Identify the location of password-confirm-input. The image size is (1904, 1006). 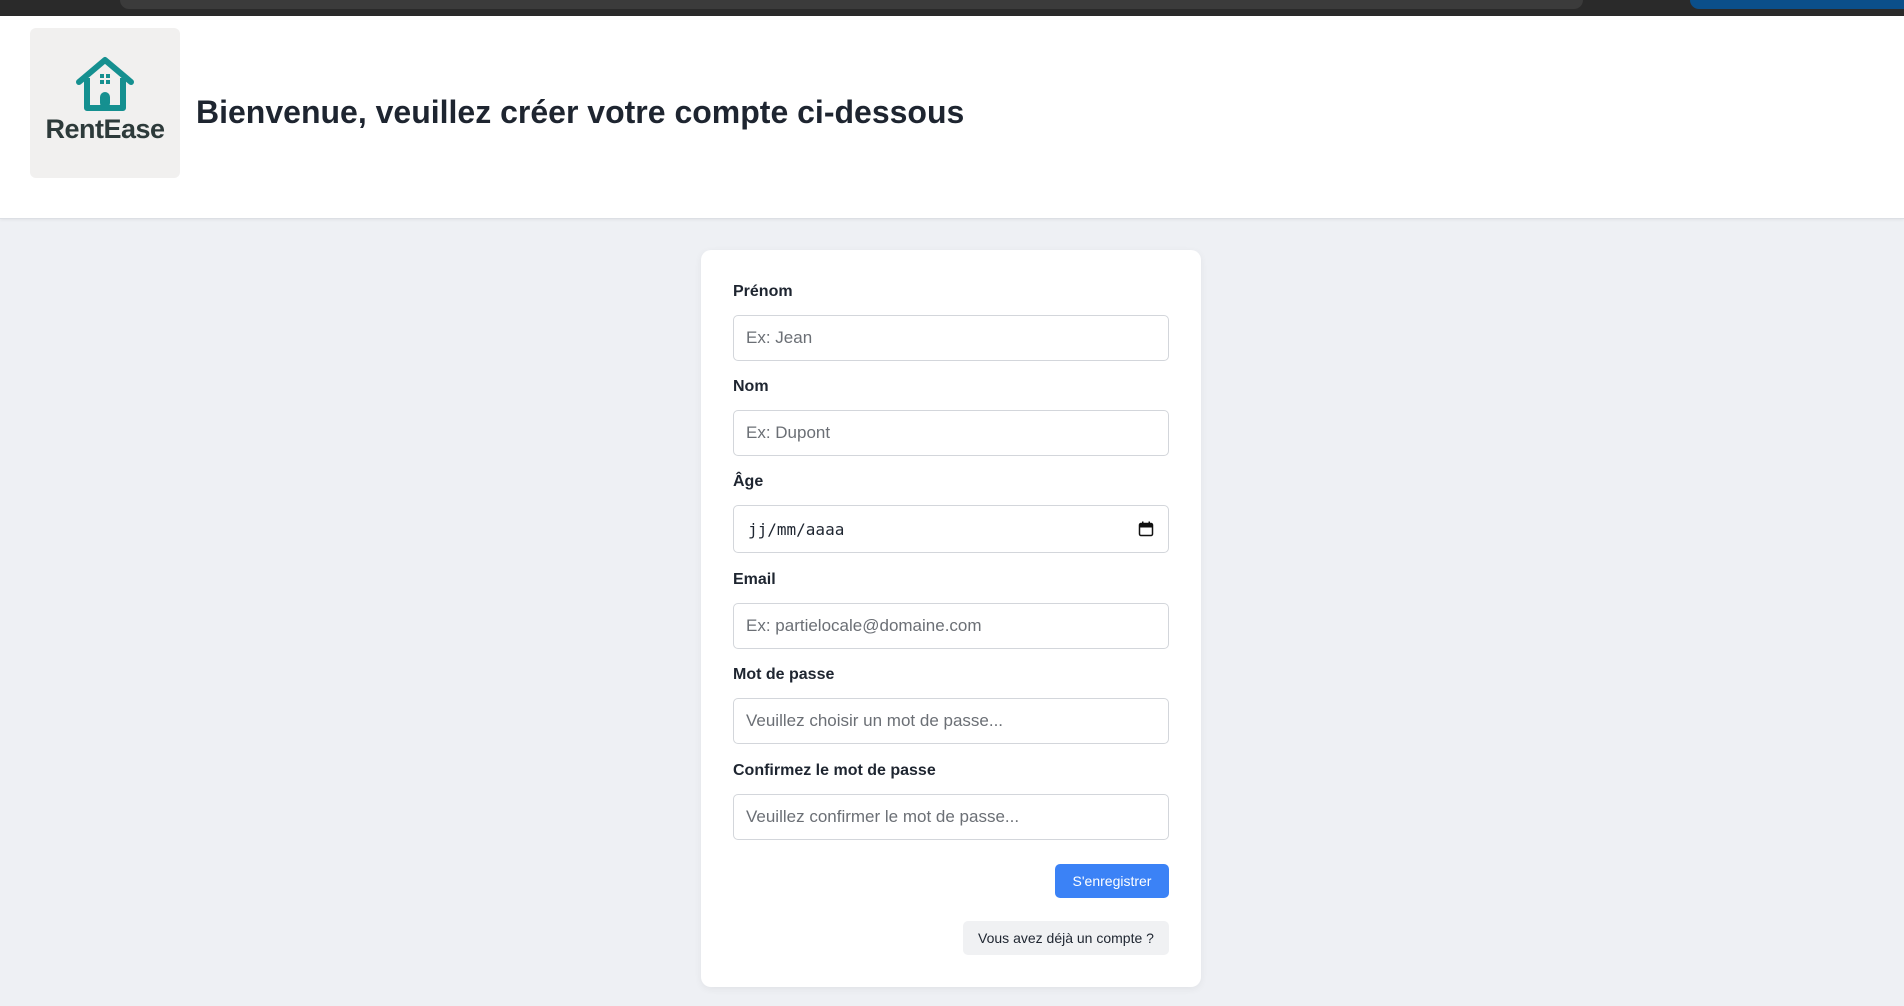
(951, 817).